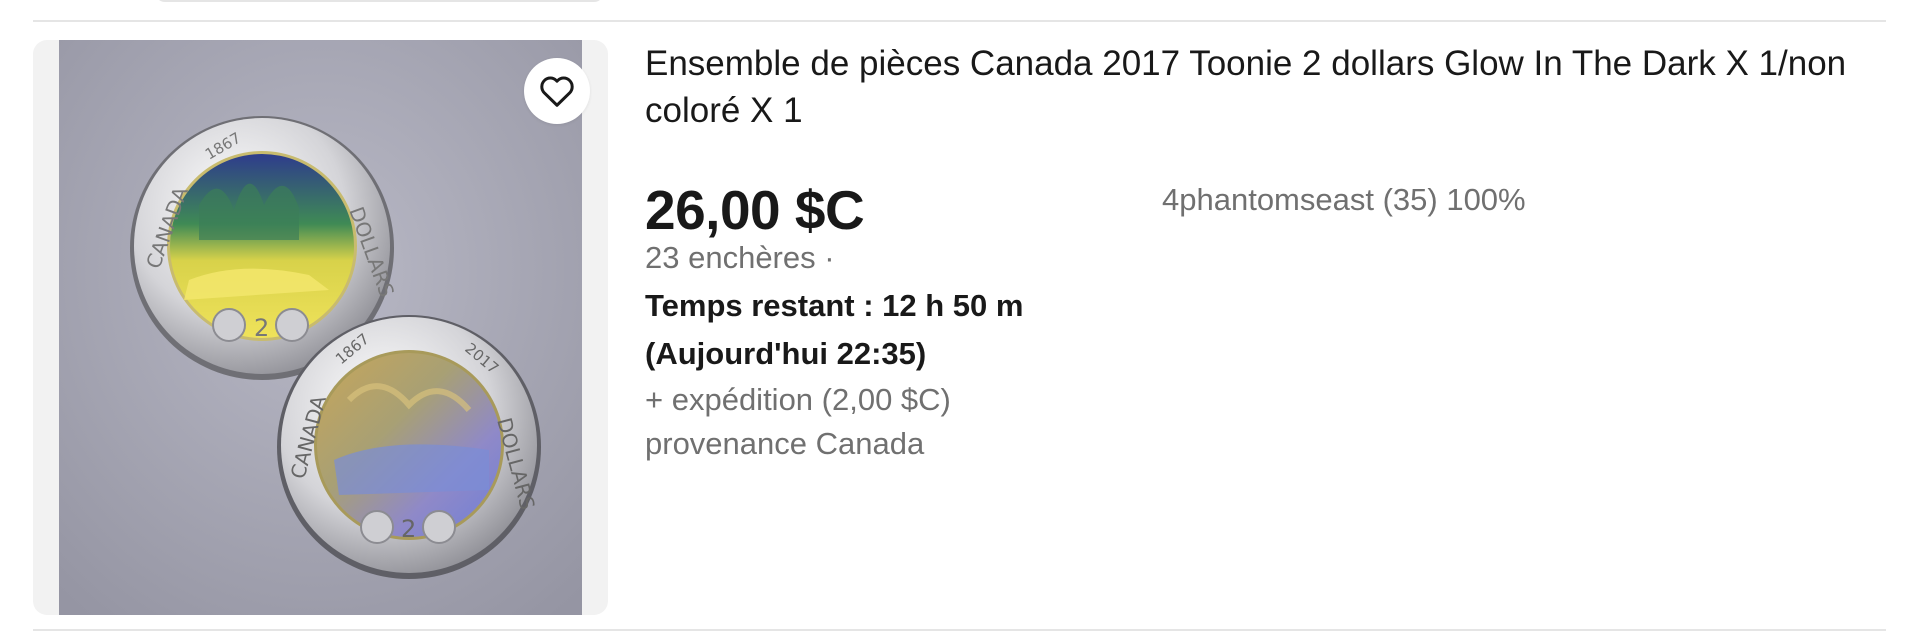 The height and width of the screenshot is (633, 1919). Describe the element at coordinates (834, 305) in the screenshot. I see `time-left: Temps restant : 12 h 50 m` at that location.